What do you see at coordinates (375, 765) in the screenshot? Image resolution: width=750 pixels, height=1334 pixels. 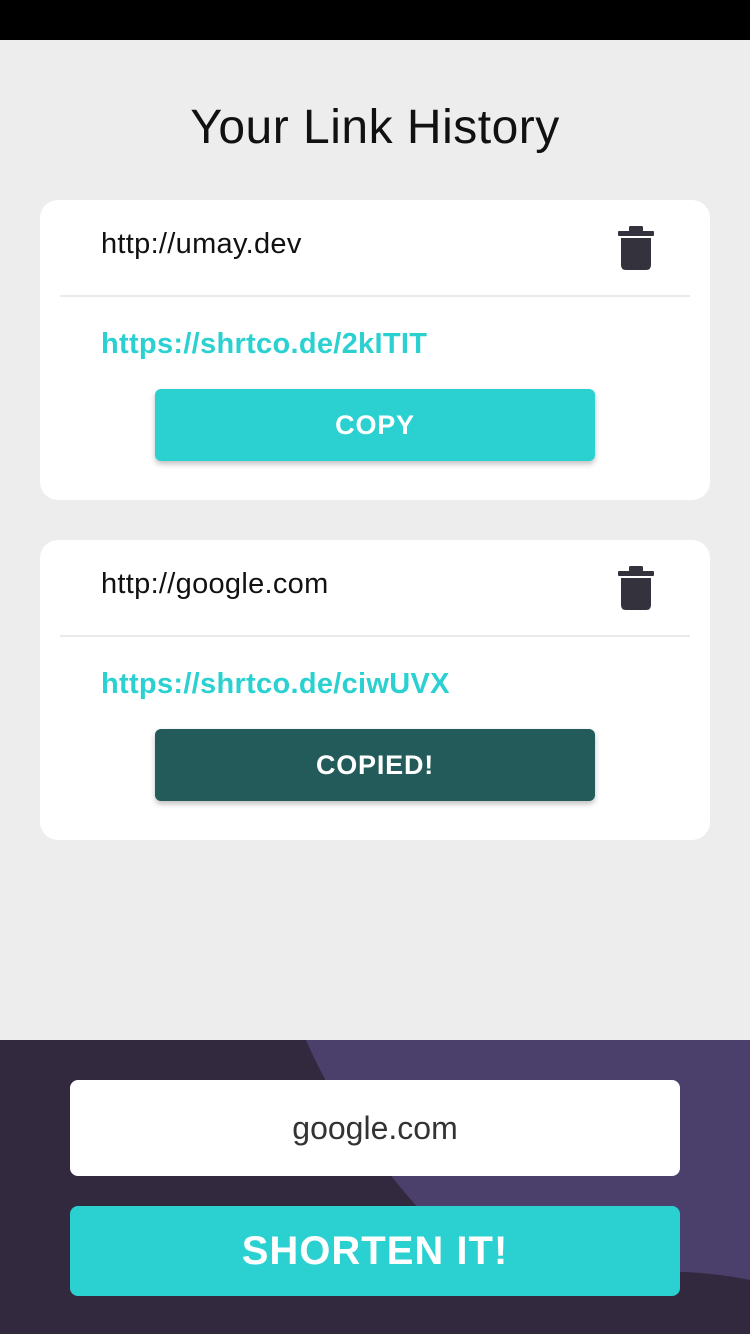 I see `copied-button: COPIED!` at bounding box center [375, 765].